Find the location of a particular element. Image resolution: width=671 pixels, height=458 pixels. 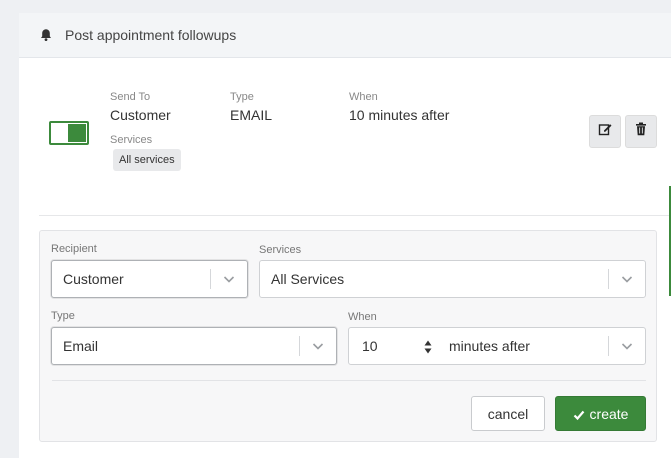

create-button: create is located at coordinates (600, 413).